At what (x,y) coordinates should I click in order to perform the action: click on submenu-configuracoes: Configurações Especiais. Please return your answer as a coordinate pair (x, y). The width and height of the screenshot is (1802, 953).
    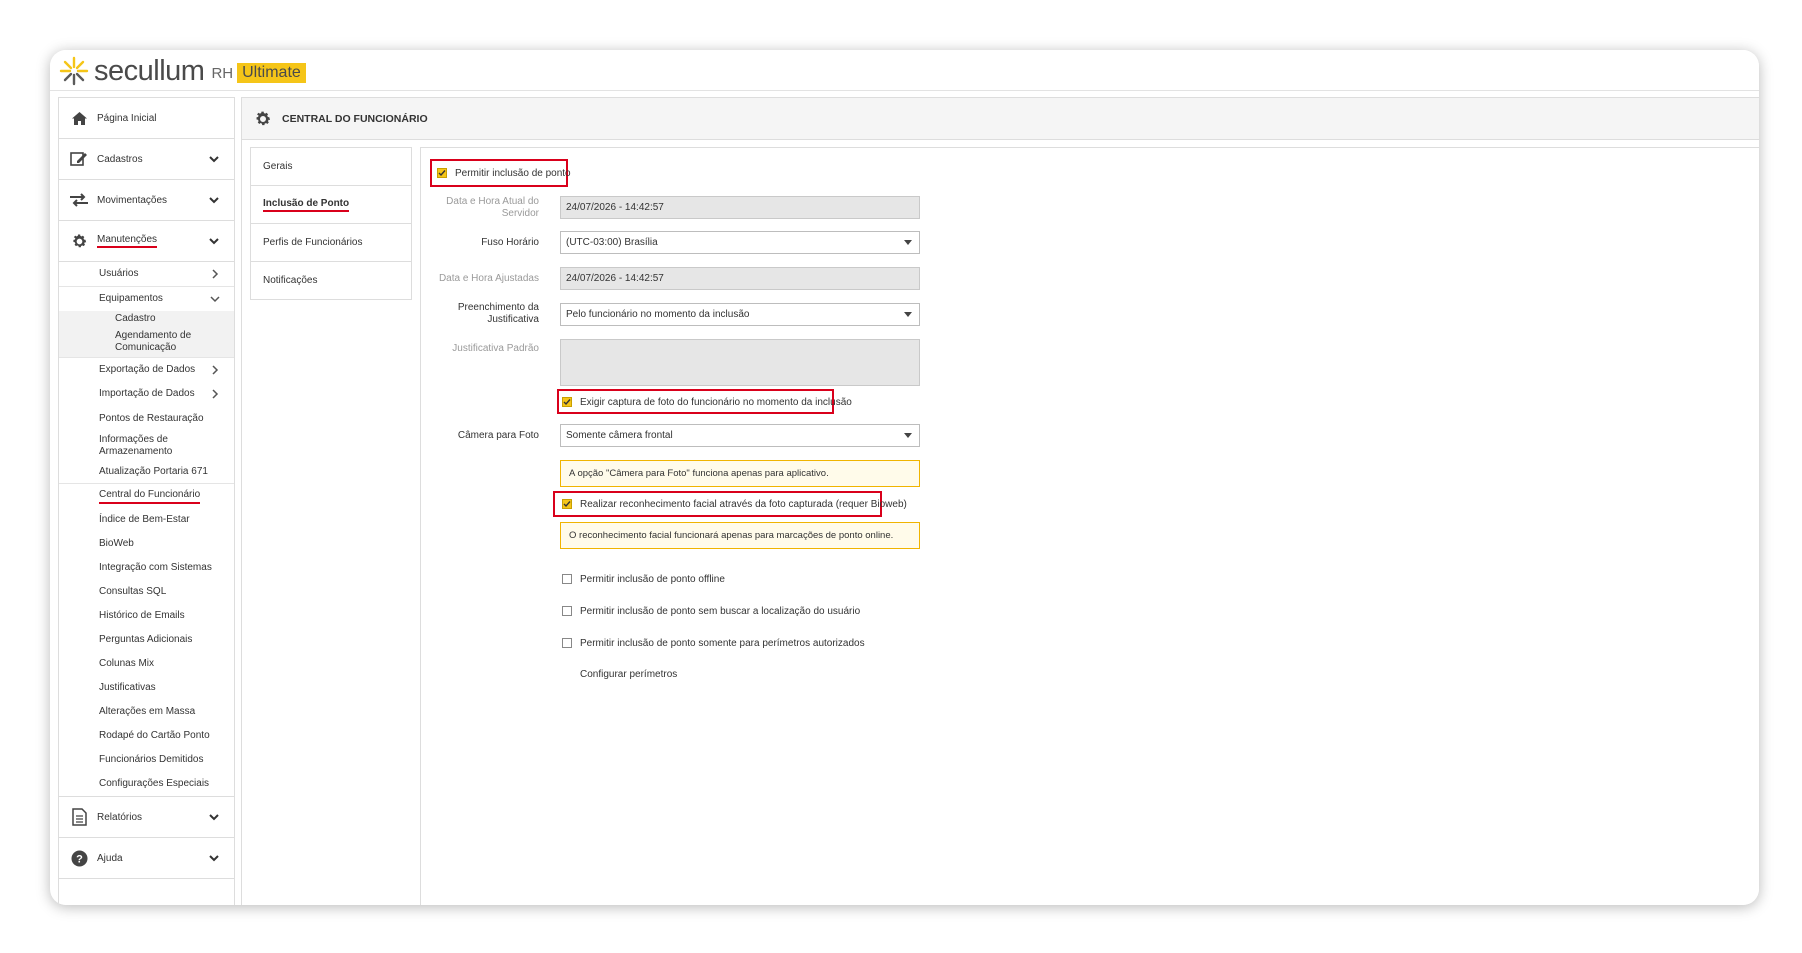
    Looking at the image, I should click on (146, 784).